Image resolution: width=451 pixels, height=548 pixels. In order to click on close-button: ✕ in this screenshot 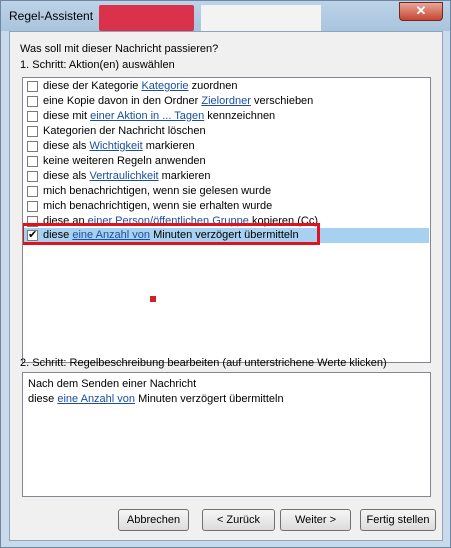, I will do `click(421, 11)`.